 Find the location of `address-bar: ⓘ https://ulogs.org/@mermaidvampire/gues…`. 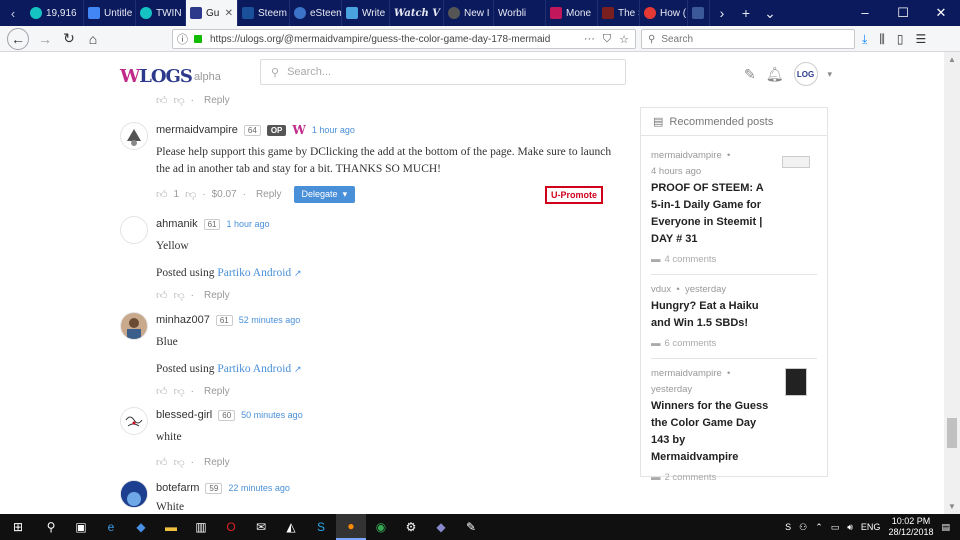

address-bar: ⓘ https://ulogs.org/@mermaidvampire/gues… is located at coordinates (404, 39).